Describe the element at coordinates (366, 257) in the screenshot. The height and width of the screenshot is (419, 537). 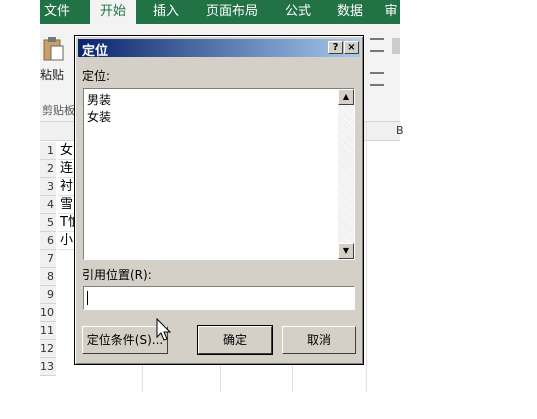
I see `grid-line` at that location.